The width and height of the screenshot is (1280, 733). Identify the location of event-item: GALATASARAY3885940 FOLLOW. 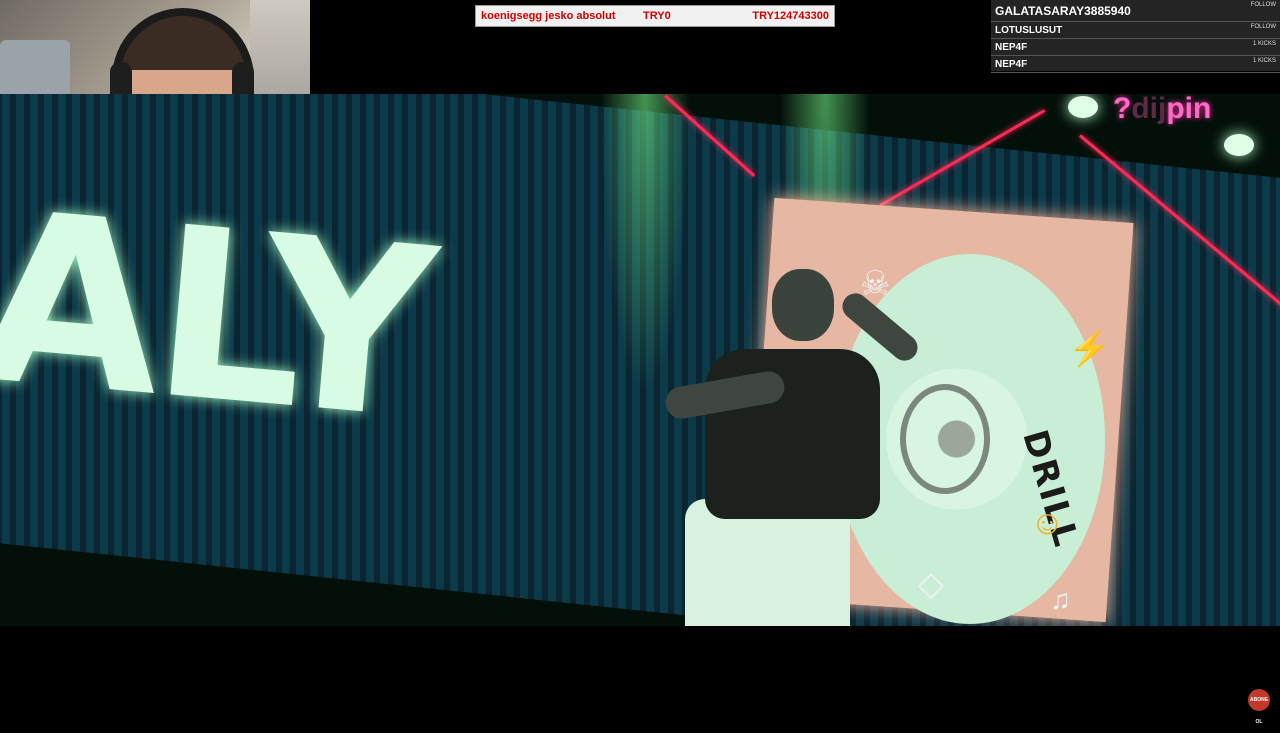
(1135, 11).